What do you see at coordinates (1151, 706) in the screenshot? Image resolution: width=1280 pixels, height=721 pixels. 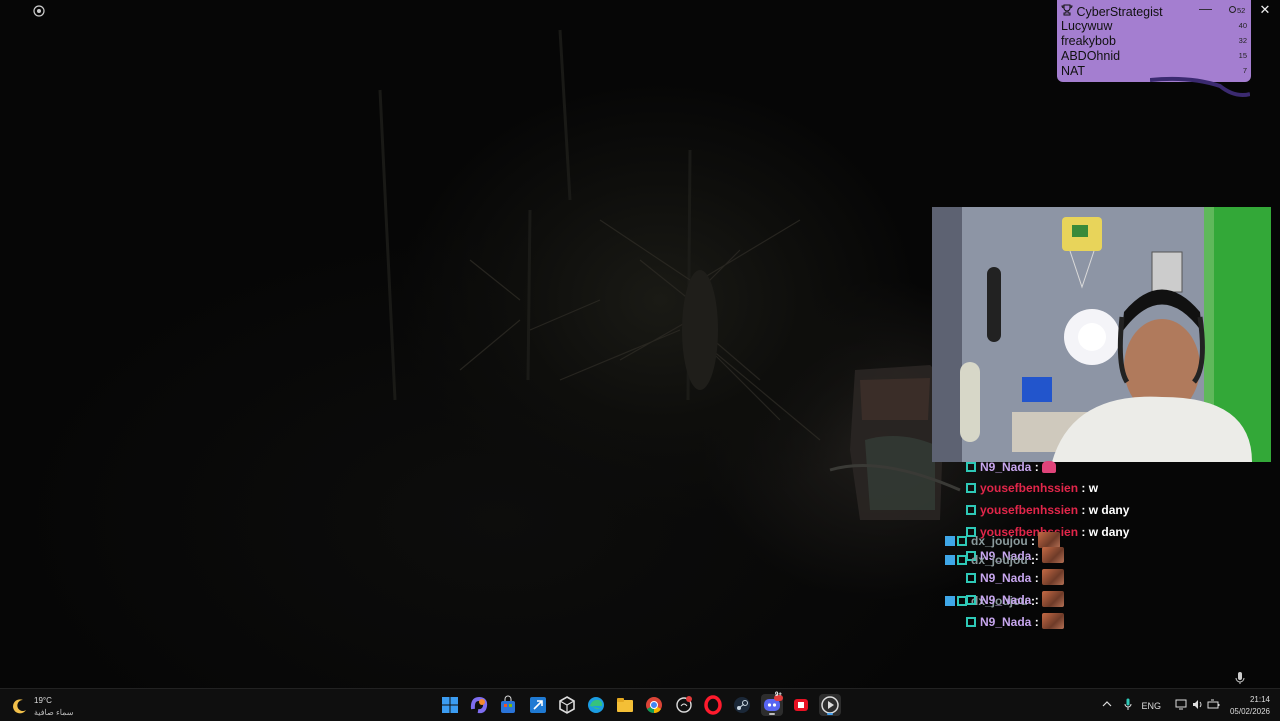 I see `language-indicator: ENG` at bounding box center [1151, 706].